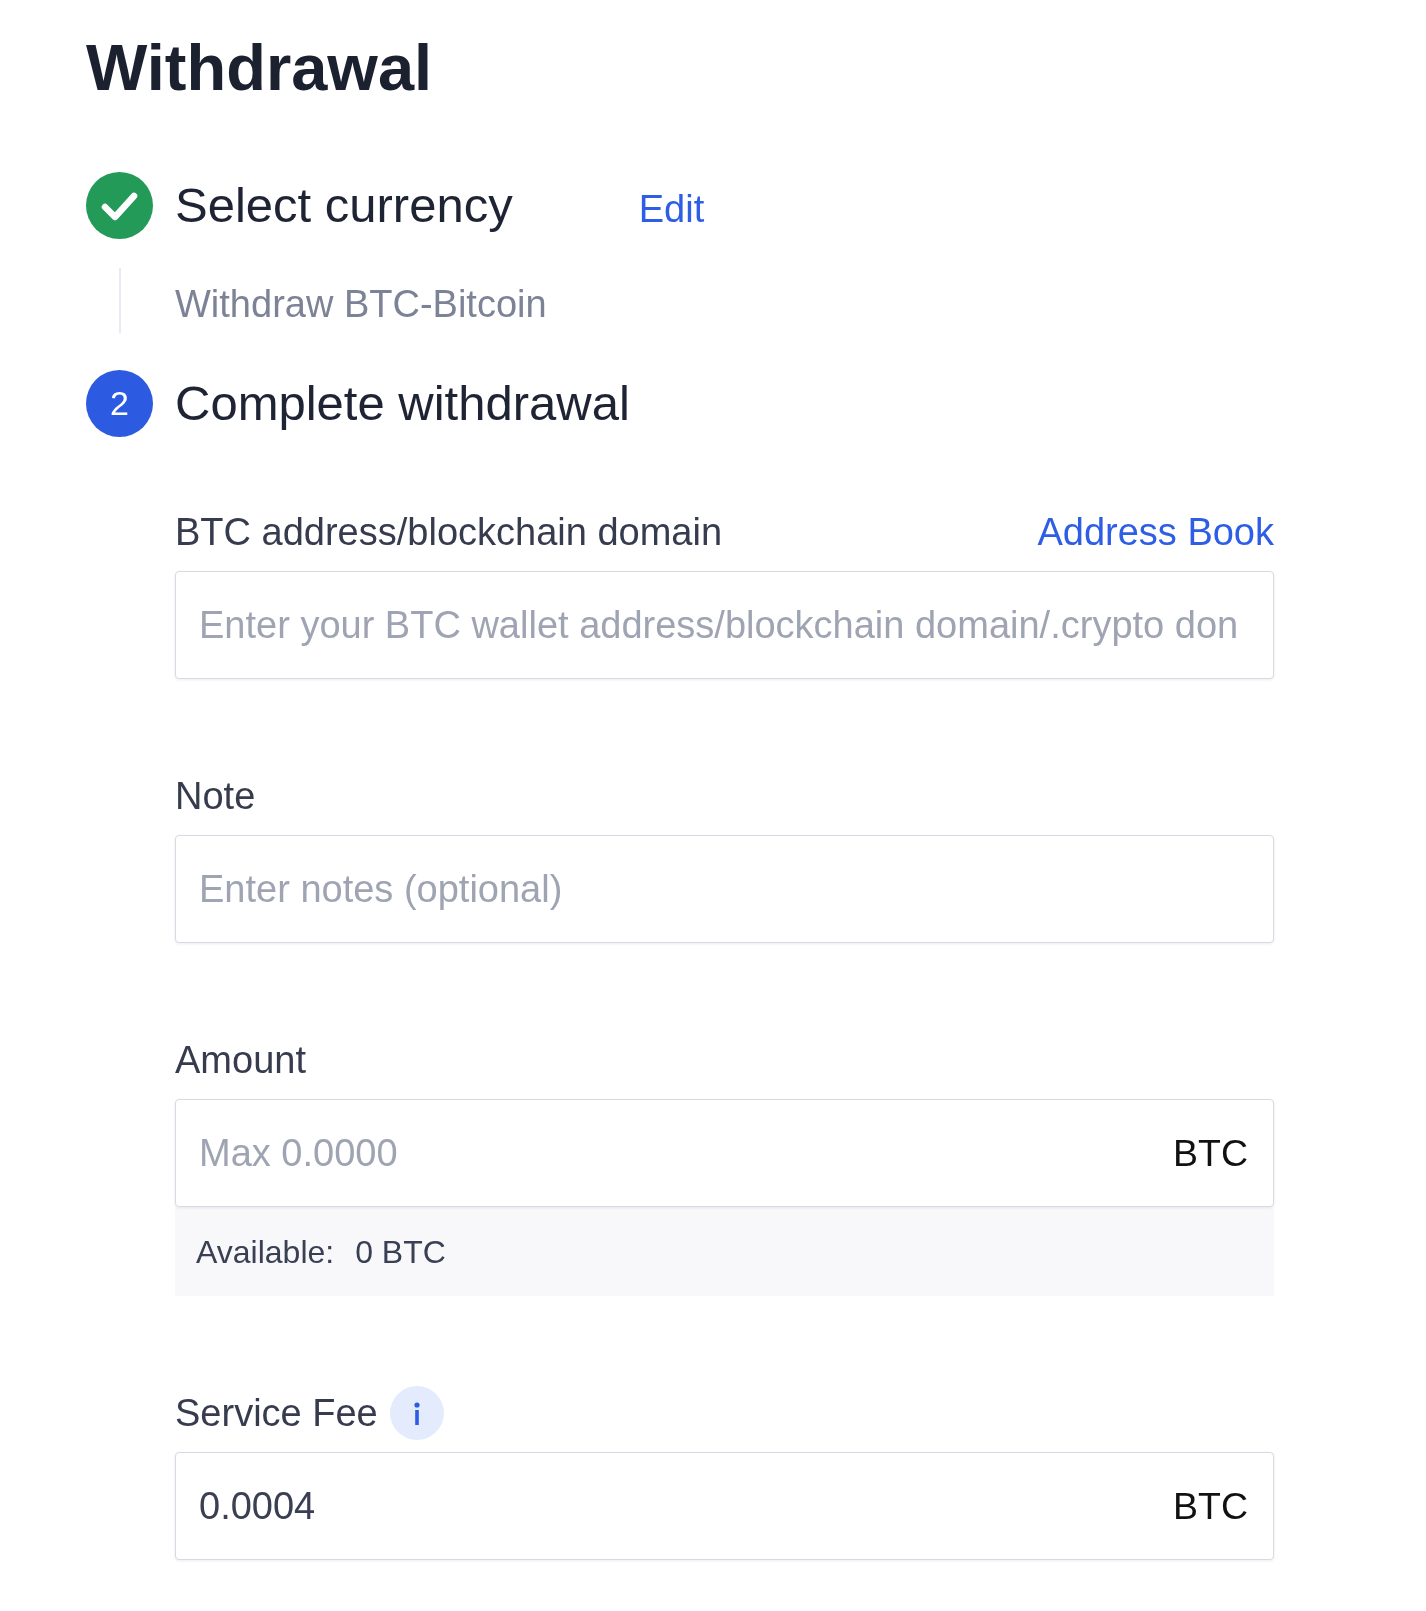 This screenshot has width=1426, height=1611. Describe the element at coordinates (724, 625) in the screenshot. I see `address-input: Enter your BTC wallet address/blockchain domain/.crypto don` at that location.